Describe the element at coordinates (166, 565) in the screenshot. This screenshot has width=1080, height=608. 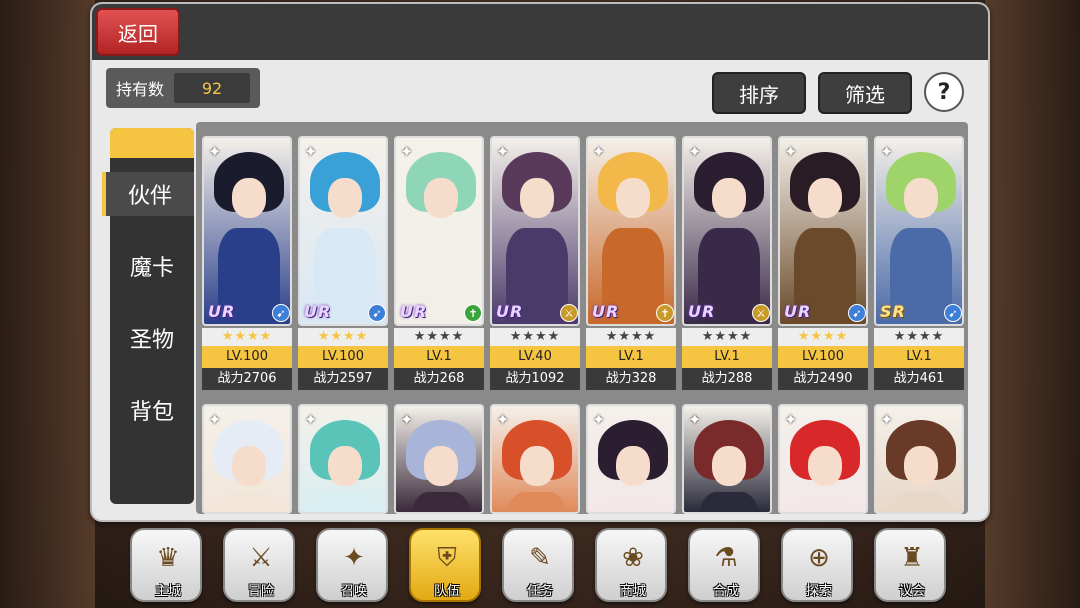
I see `nav-button-0: ♛ 主城` at that location.